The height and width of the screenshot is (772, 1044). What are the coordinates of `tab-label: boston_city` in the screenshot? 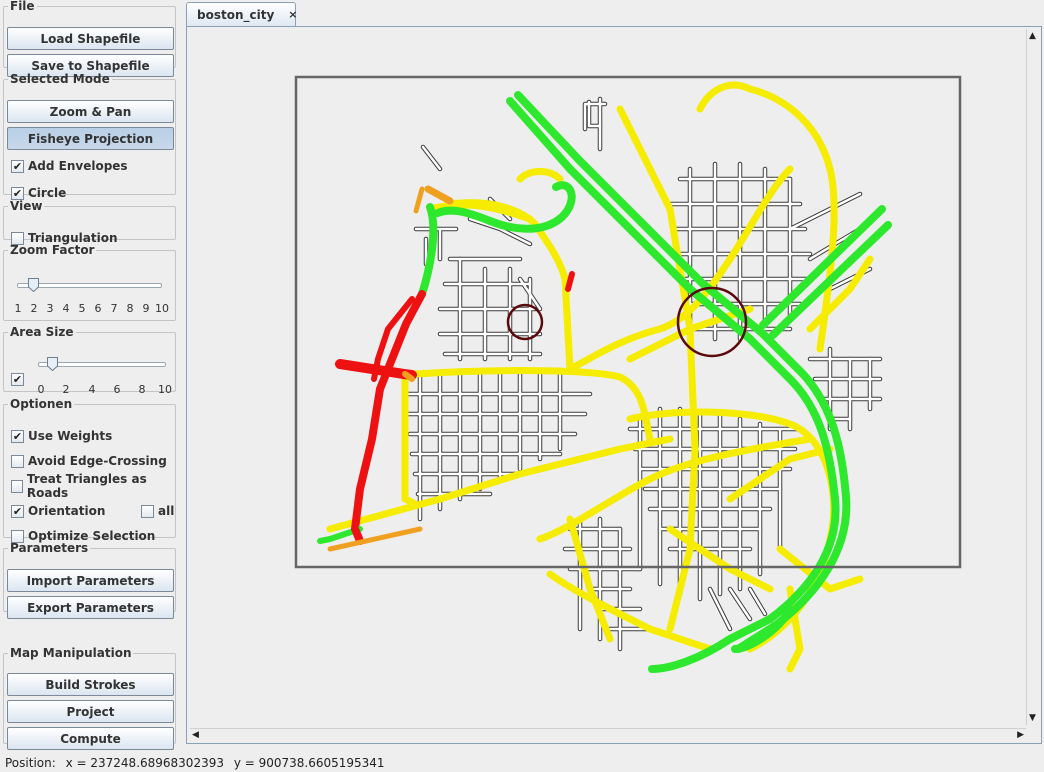 It's located at (236, 14).